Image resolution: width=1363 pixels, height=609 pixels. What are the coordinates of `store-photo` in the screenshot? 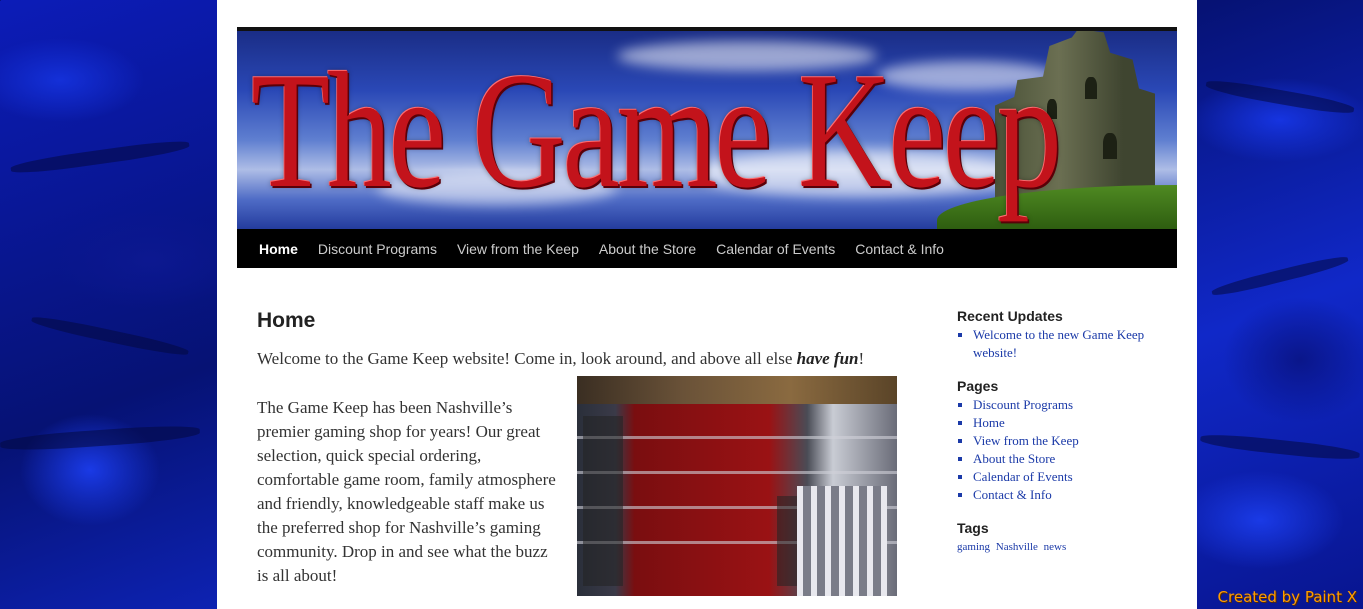 It's located at (737, 486).